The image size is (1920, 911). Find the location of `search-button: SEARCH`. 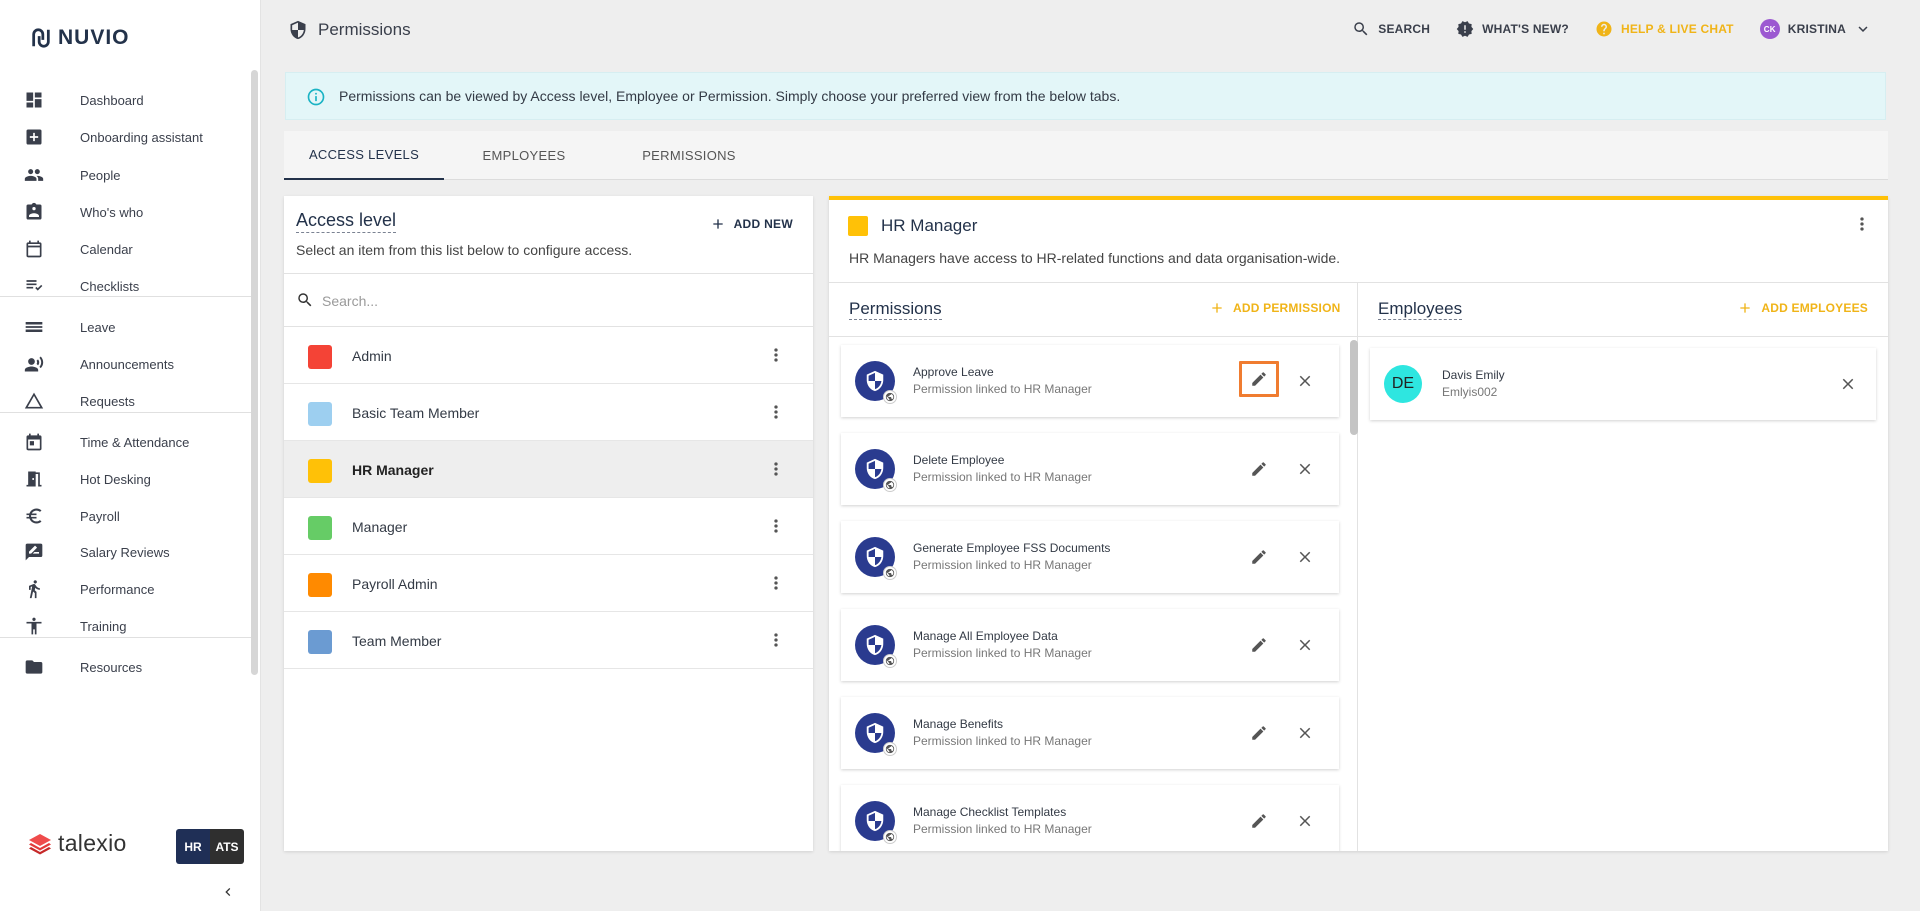

search-button: SEARCH is located at coordinates (1391, 29).